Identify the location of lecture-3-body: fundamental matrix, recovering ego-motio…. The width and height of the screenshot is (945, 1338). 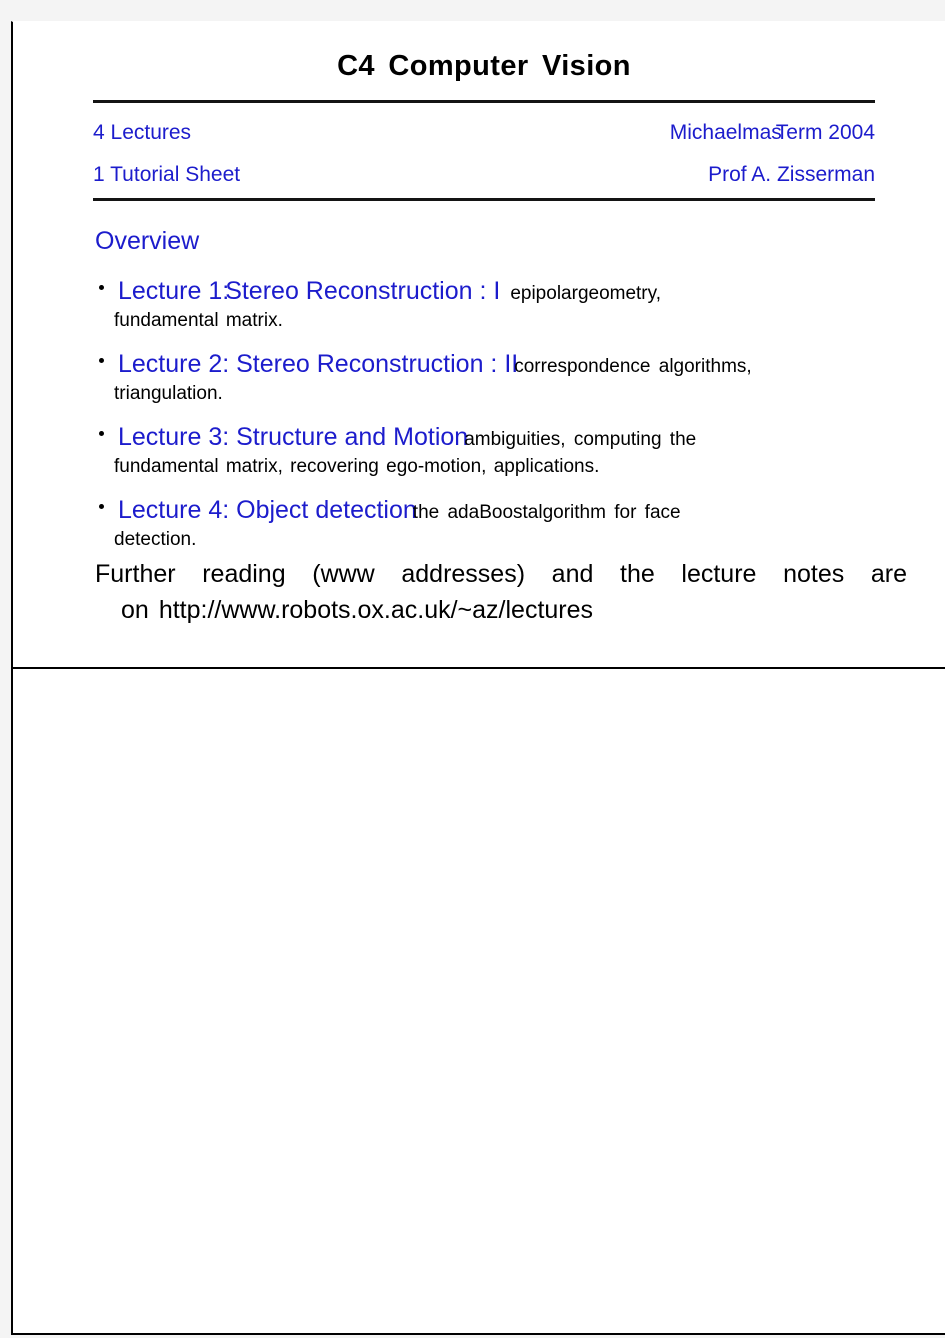
(357, 466).